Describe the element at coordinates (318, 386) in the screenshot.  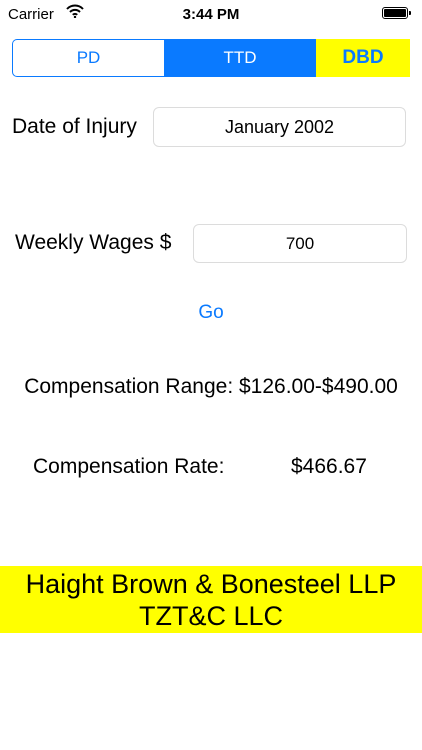
I see `compensation-range-value: $126.00-$490.00` at that location.